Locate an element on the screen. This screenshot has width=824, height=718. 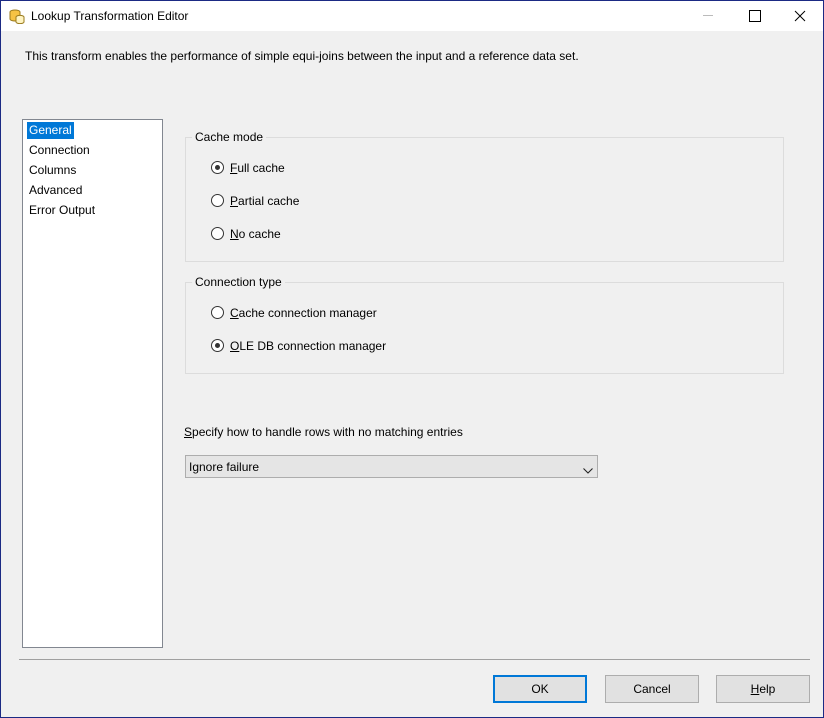
no-cache-label: No cache is located at coordinates (255, 234).